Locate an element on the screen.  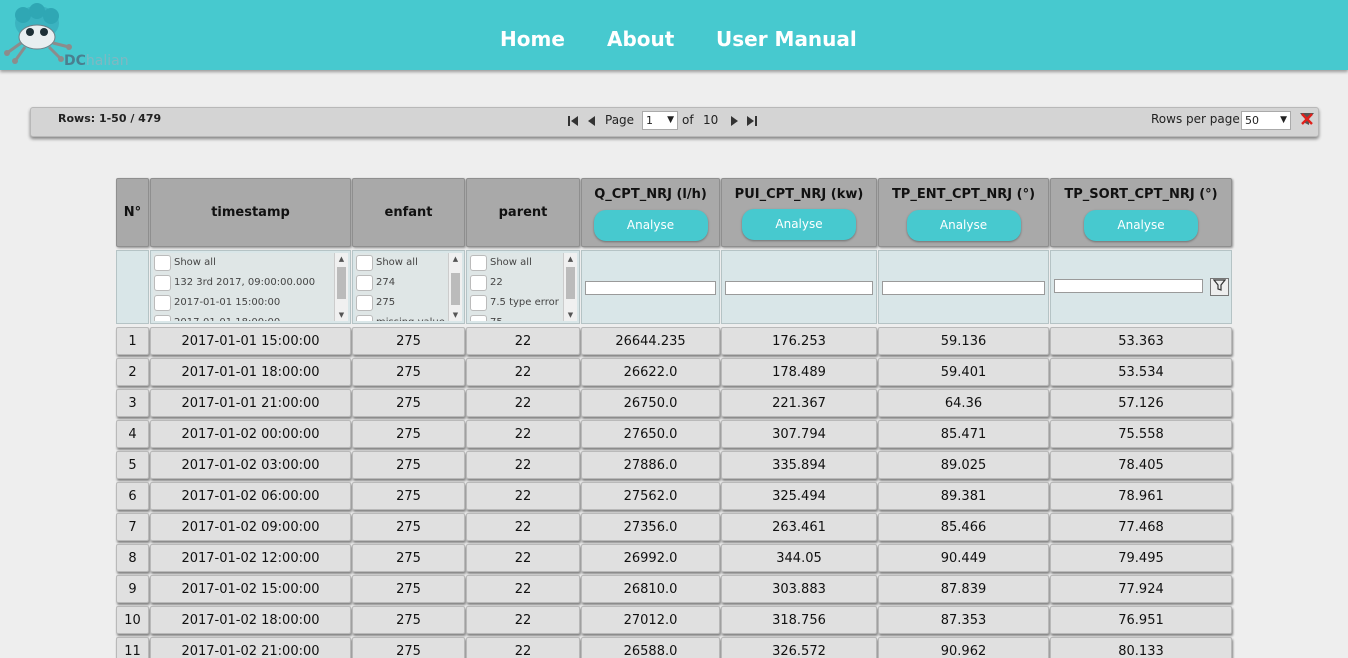
table-cell-tp-ent-cpt-nrj: 90.962 is located at coordinates (963, 647).